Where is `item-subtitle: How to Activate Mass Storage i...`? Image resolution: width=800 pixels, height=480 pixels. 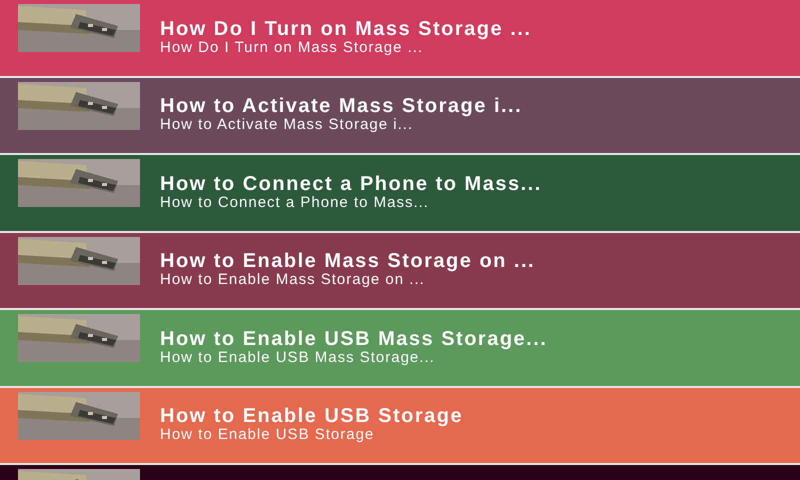
item-subtitle: How to Activate Mass Storage i... is located at coordinates (287, 125).